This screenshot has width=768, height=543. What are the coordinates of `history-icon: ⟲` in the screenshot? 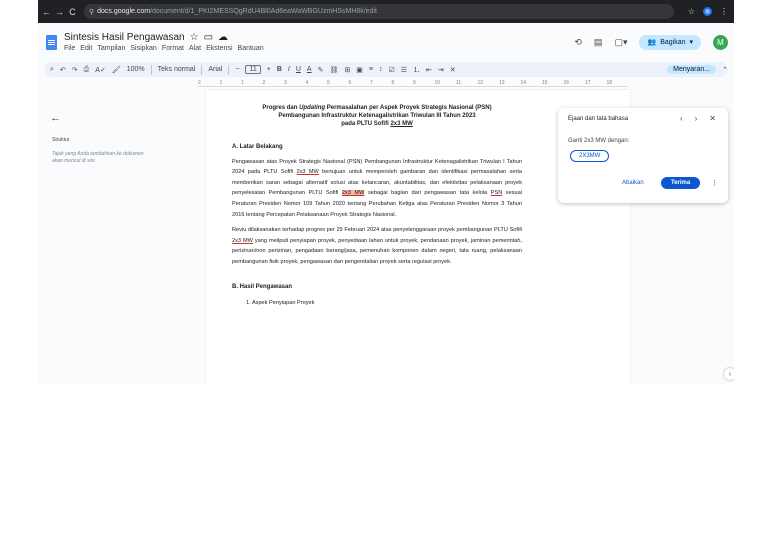 It's located at (578, 42).